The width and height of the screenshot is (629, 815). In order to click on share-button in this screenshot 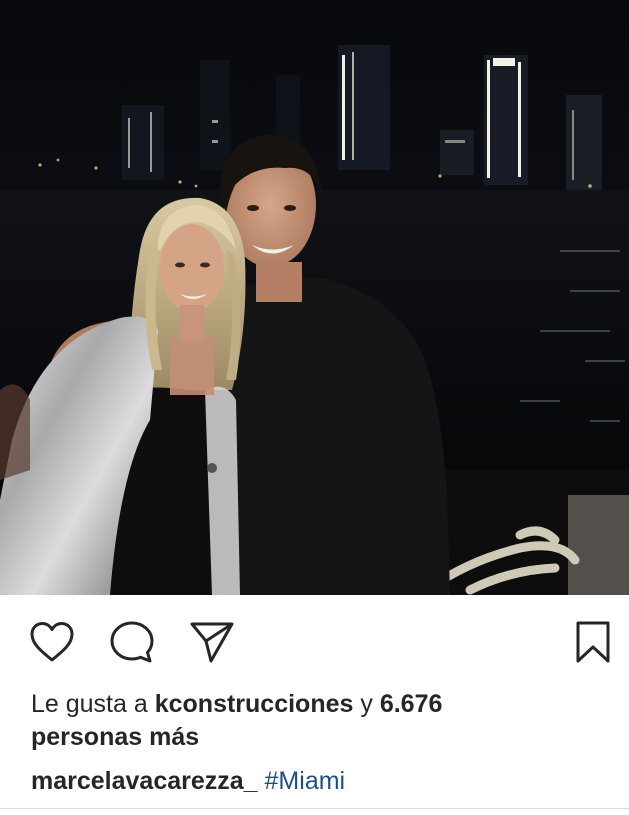, I will do `click(212, 642)`.